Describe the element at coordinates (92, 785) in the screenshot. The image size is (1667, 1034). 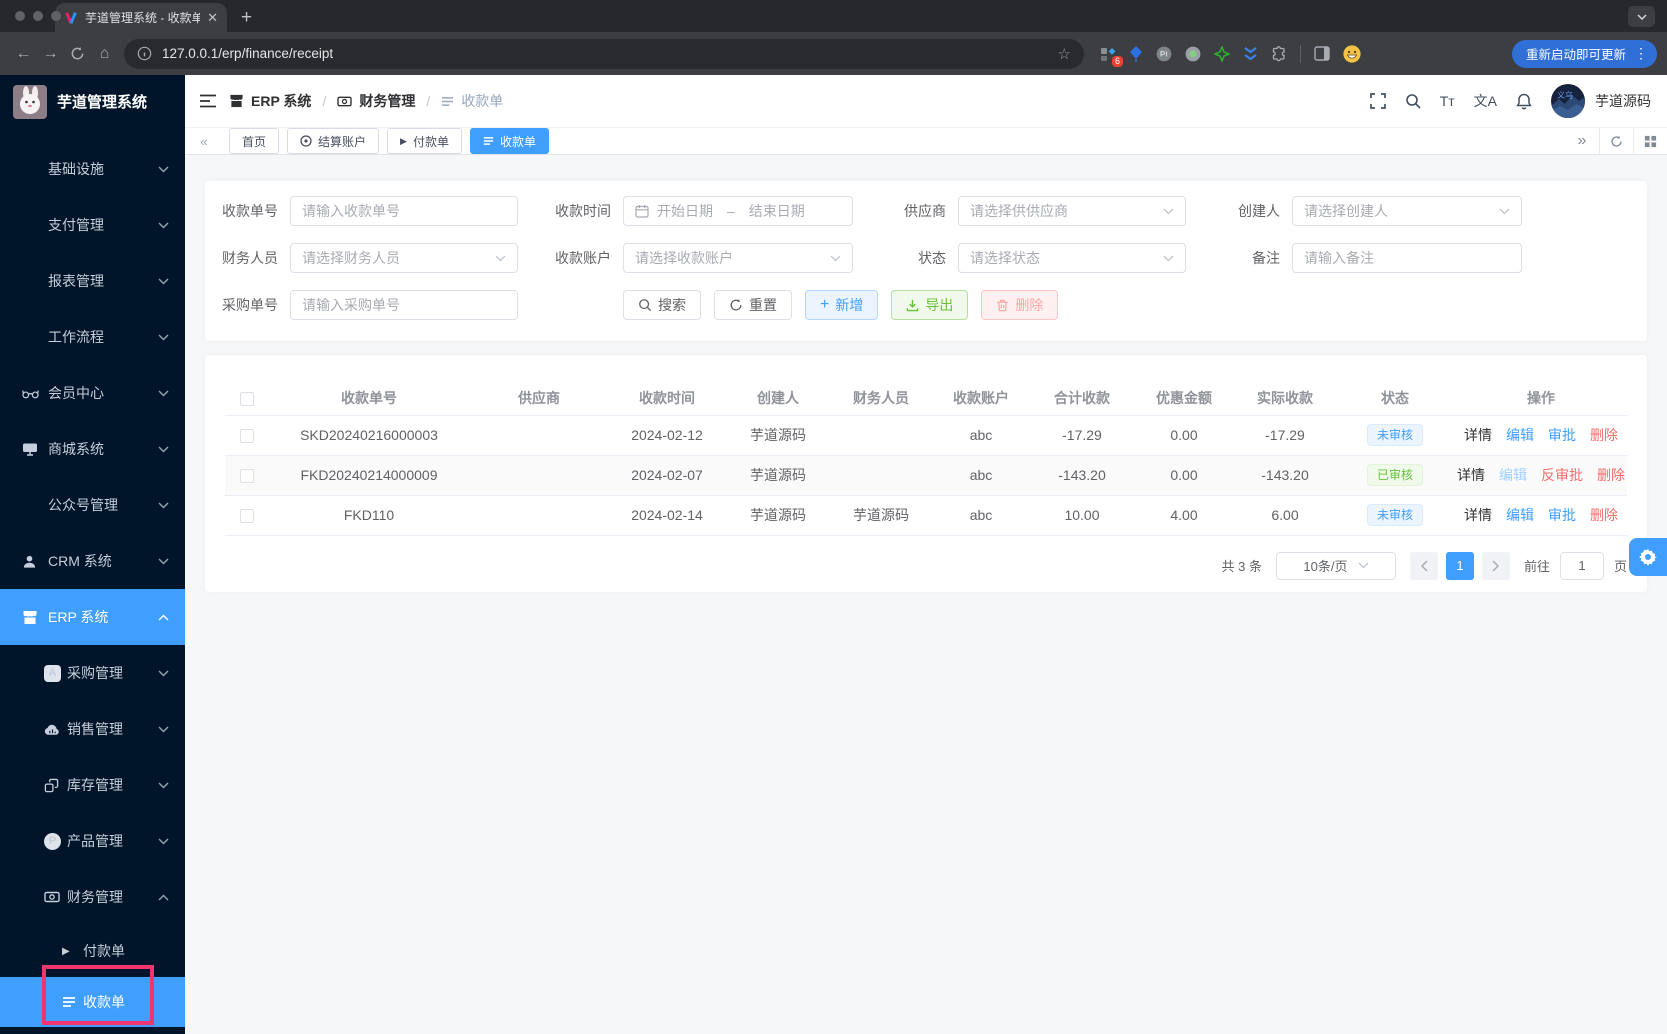
I see `sidebar-item-inventory-mgmt: 库存管理` at that location.